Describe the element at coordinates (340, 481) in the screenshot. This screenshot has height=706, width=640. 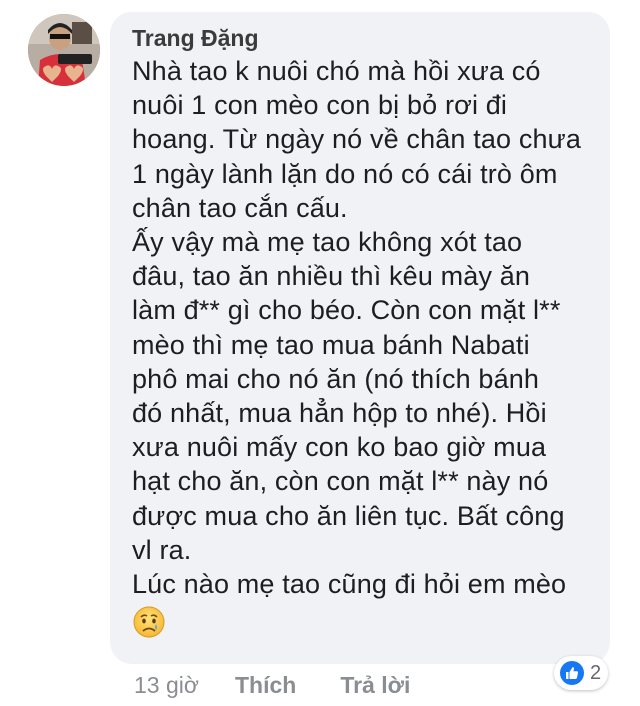
I see `comment-line: hạt cho ăn, còn con mặt l** này nó` at that location.